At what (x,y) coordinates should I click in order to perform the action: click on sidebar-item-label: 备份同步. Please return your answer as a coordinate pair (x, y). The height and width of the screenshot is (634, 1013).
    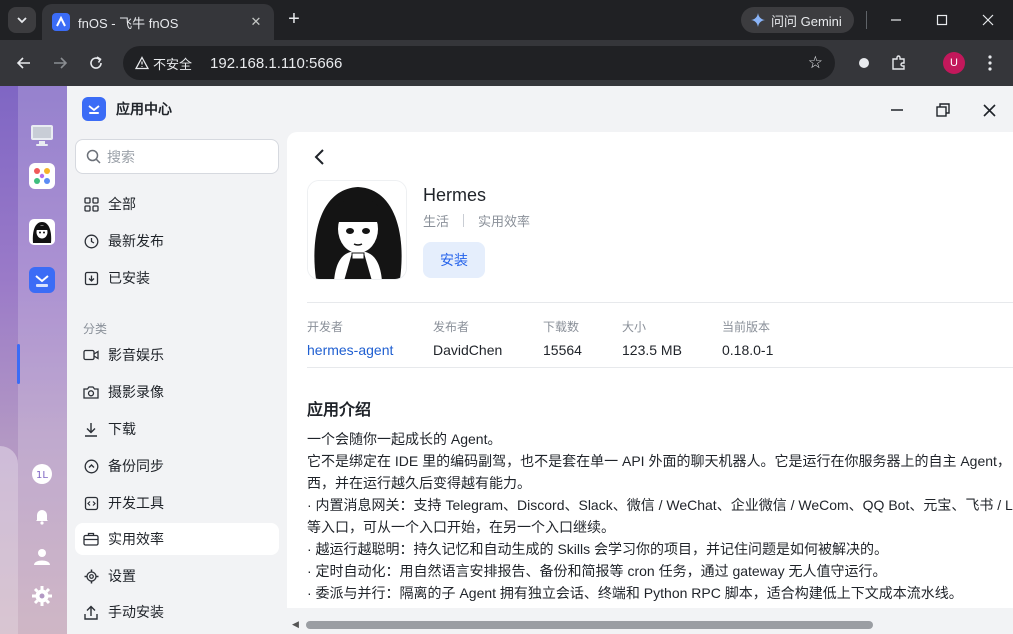
    Looking at the image, I should click on (136, 466).